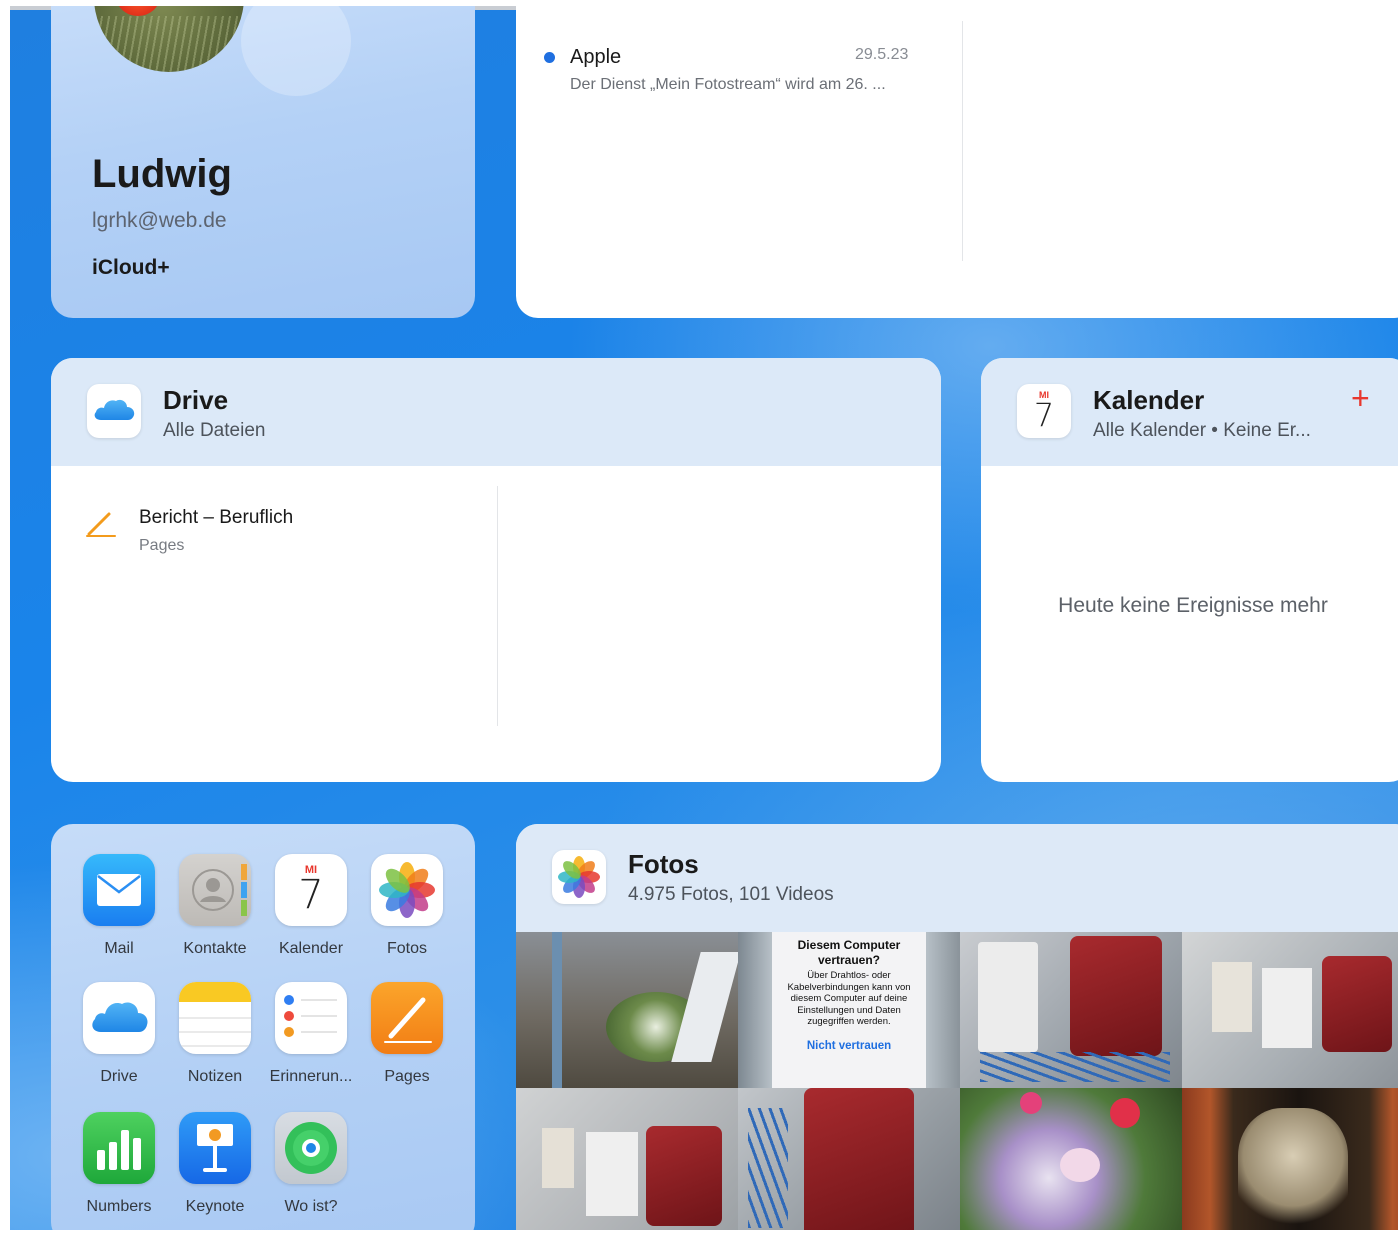 The width and height of the screenshot is (1398, 1234). I want to click on mail-icon, so click(119, 890).